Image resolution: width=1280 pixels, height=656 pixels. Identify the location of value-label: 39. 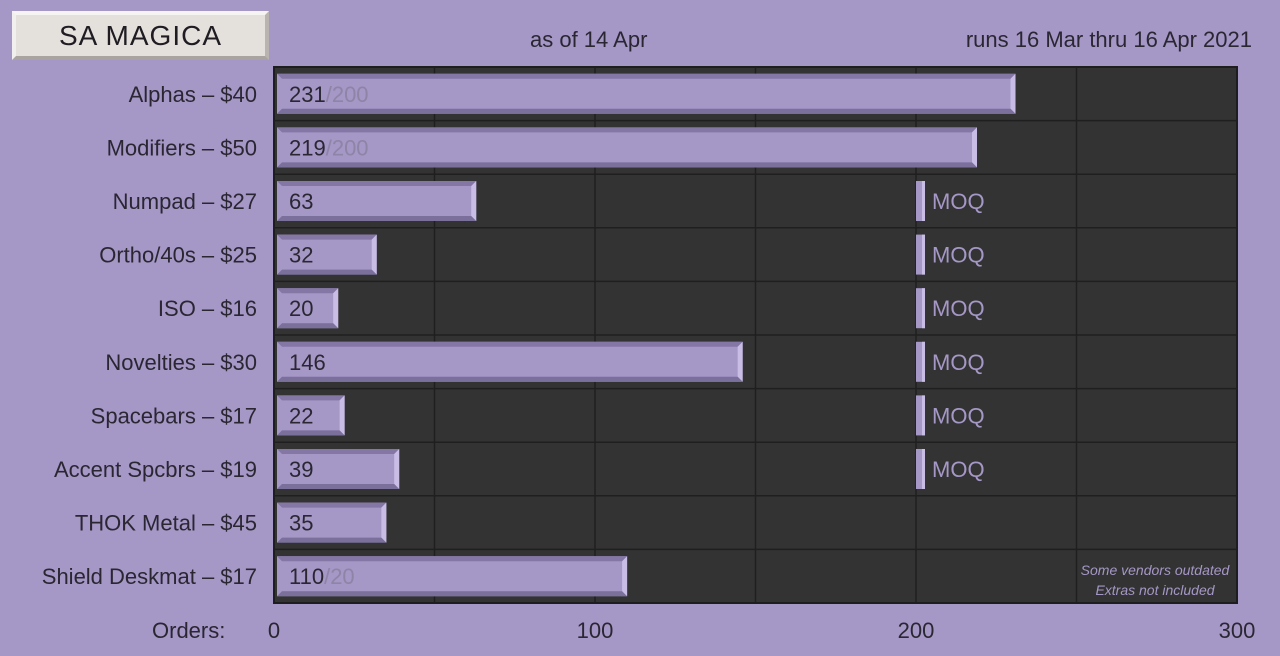
(301, 469).